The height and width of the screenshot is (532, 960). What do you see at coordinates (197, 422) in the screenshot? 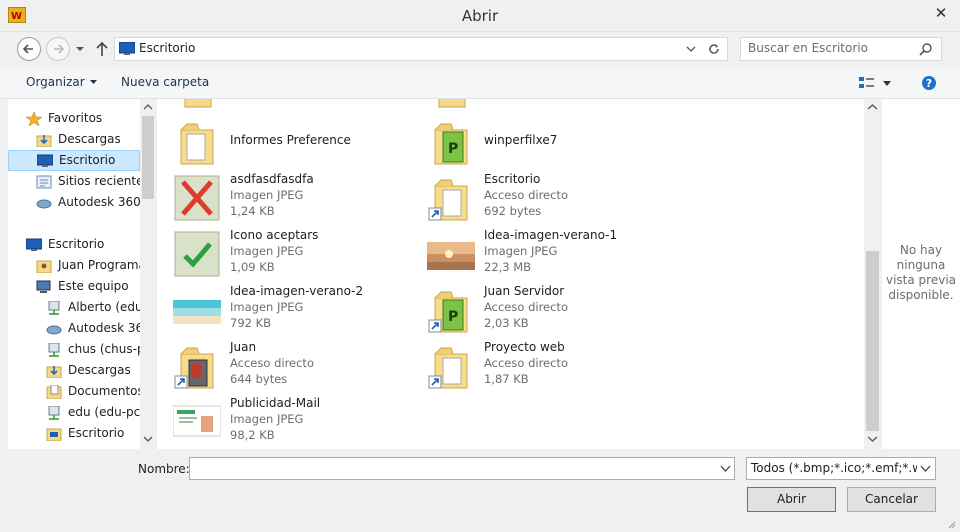
I see `mail-ad-icon` at bounding box center [197, 422].